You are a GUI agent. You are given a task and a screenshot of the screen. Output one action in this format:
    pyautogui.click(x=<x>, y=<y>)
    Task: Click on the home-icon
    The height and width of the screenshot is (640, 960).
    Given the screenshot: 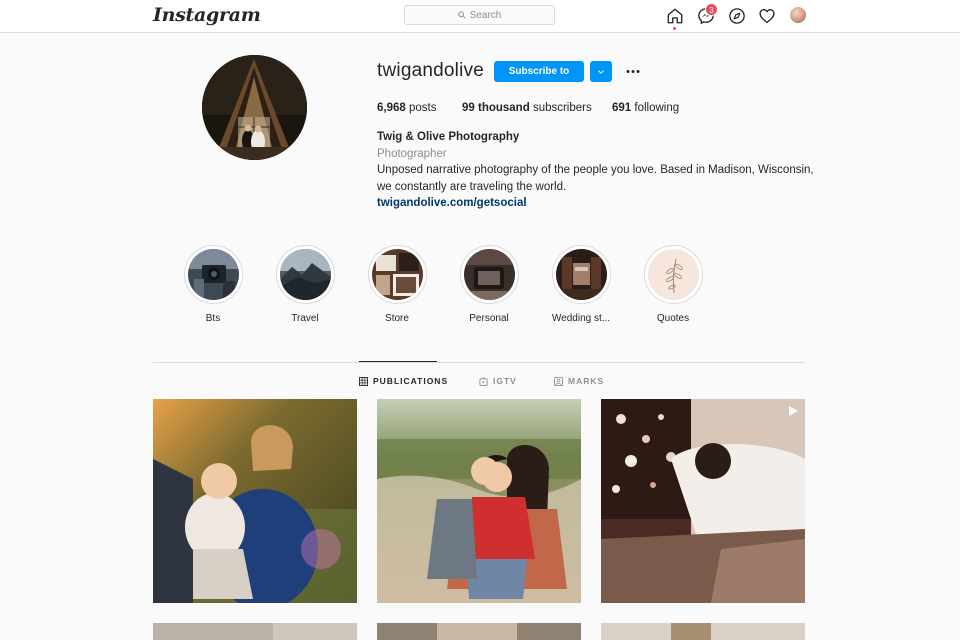 What is the action you would take?
    pyautogui.click(x=675, y=16)
    